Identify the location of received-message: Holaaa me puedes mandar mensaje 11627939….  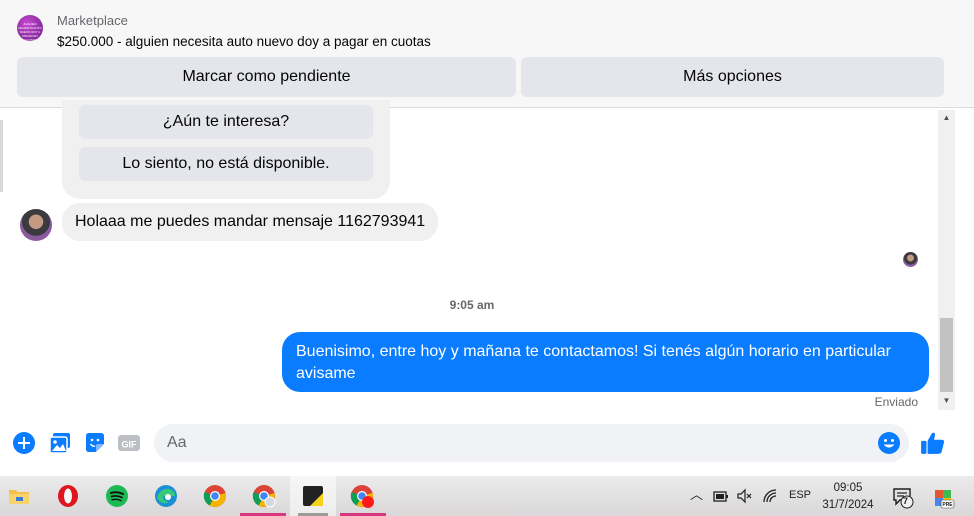
(250, 222).